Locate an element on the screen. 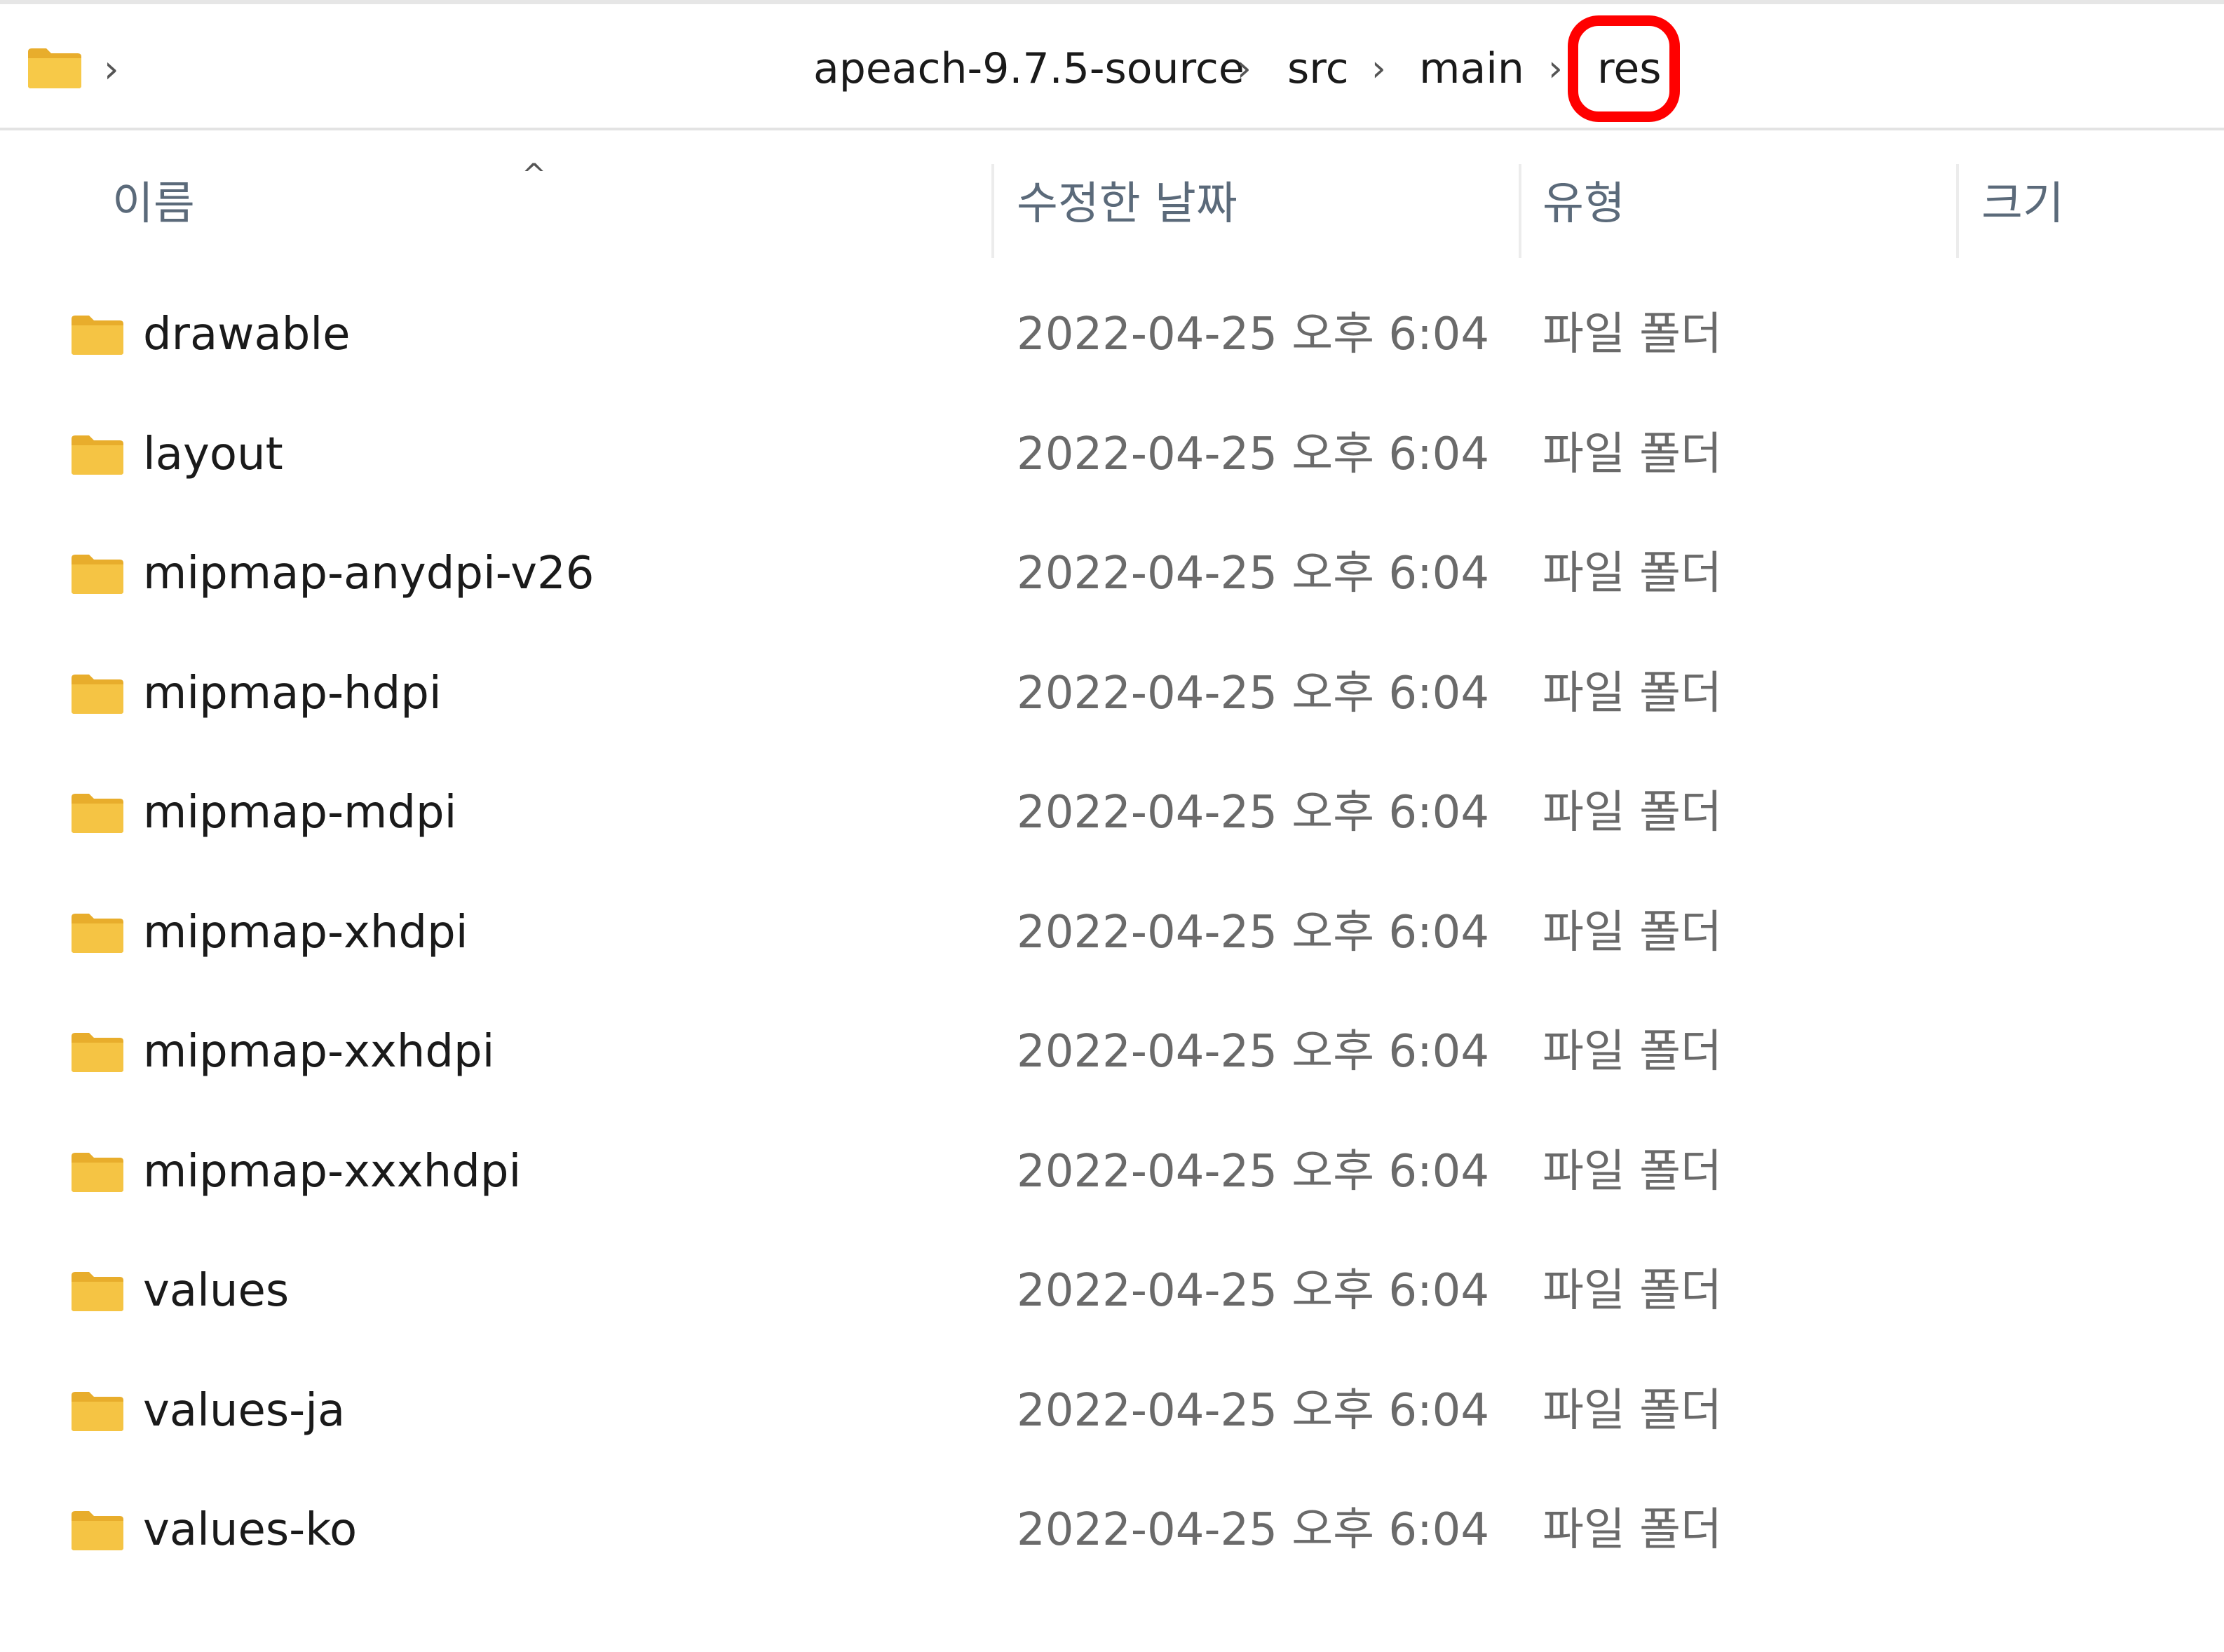 The image size is (2224, 1652). file-row: mipmap-xxhdpi 2022-04-25 오후 6:04 파일 폴더 is located at coordinates (1112, 1051).